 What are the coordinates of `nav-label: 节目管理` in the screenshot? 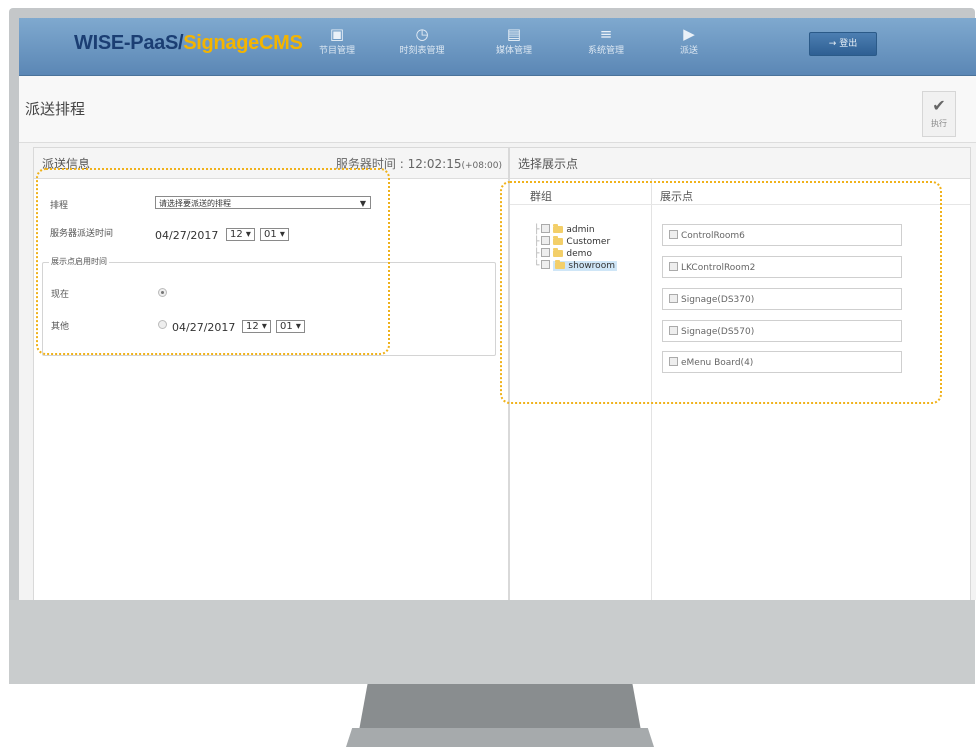 It's located at (336, 51).